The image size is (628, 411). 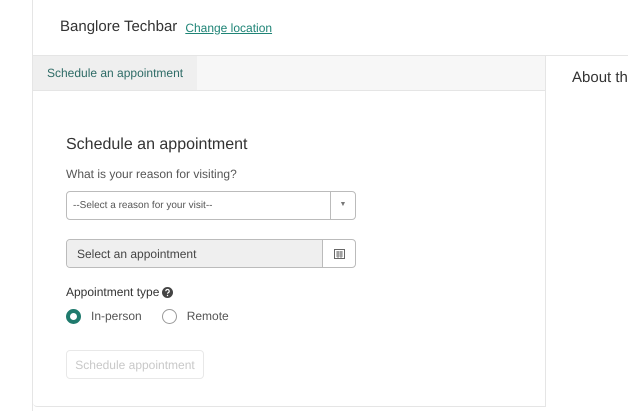 What do you see at coordinates (113, 292) in the screenshot?
I see `type-label: Appointment type` at bounding box center [113, 292].